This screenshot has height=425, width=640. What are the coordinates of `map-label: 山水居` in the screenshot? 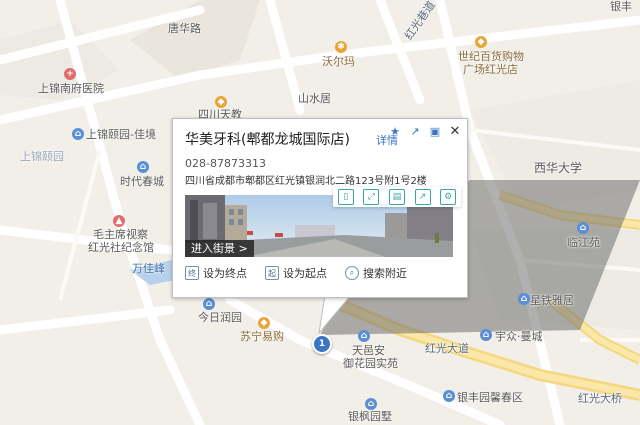 It's located at (314, 98).